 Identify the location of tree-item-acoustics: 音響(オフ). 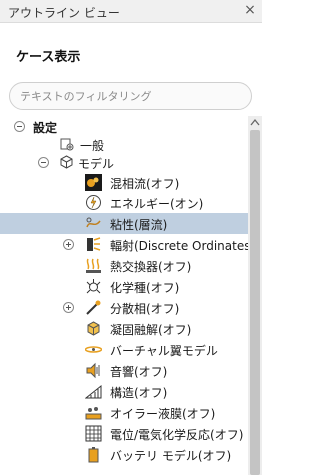
(124, 370).